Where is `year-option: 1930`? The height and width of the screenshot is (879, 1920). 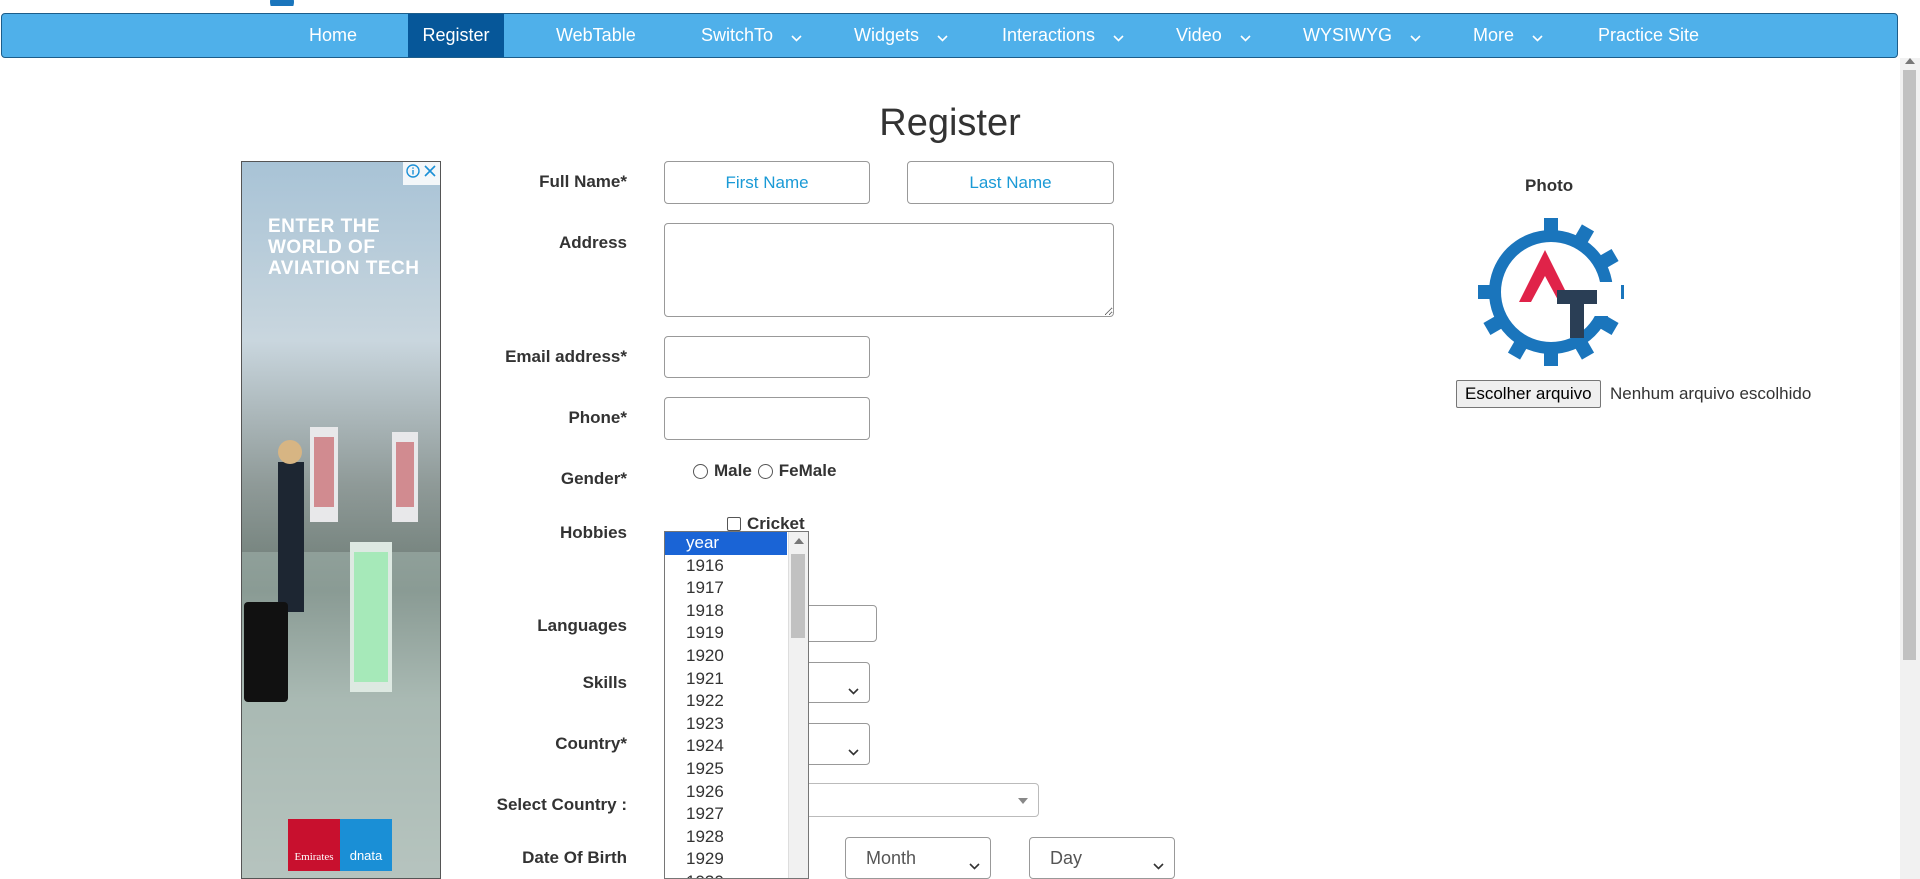
year-option: 1930 is located at coordinates (726, 874).